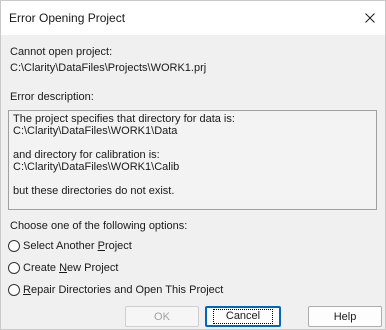  Describe the element at coordinates (67, 18) in the screenshot. I see `dialog-title: Error Opening Project` at that location.